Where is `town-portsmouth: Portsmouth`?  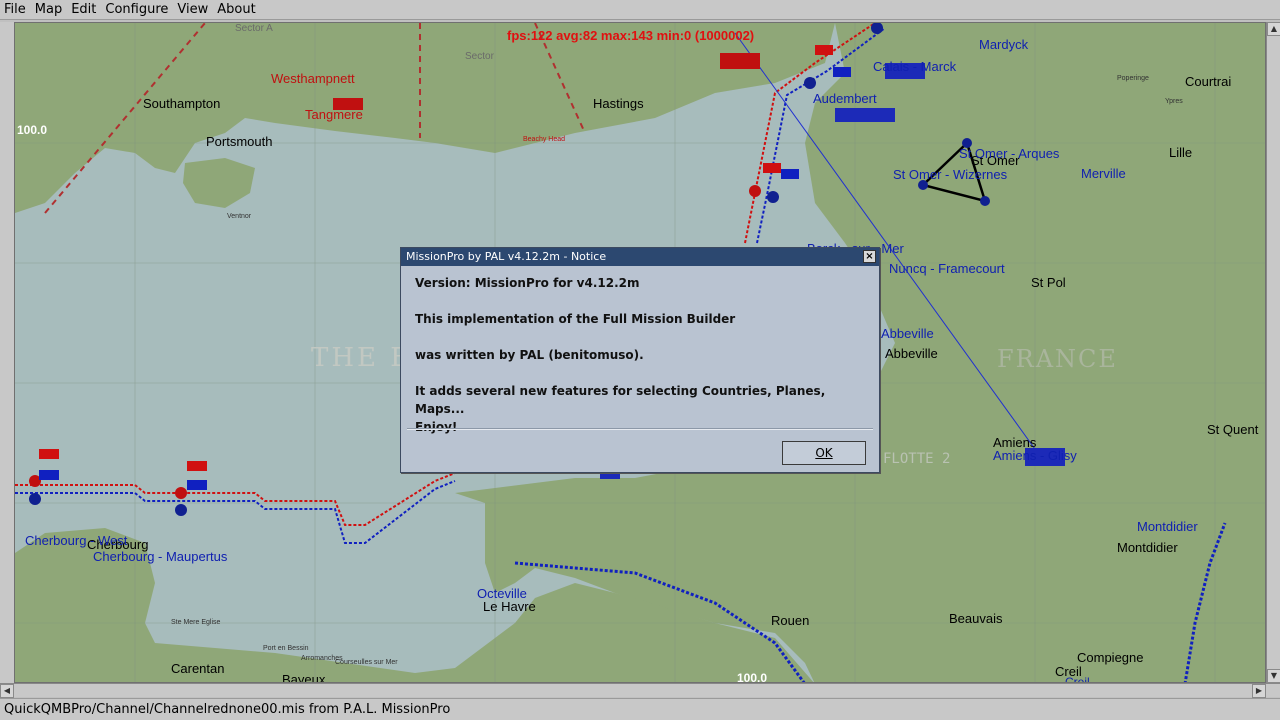 town-portsmouth: Portsmouth is located at coordinates (239, 141).